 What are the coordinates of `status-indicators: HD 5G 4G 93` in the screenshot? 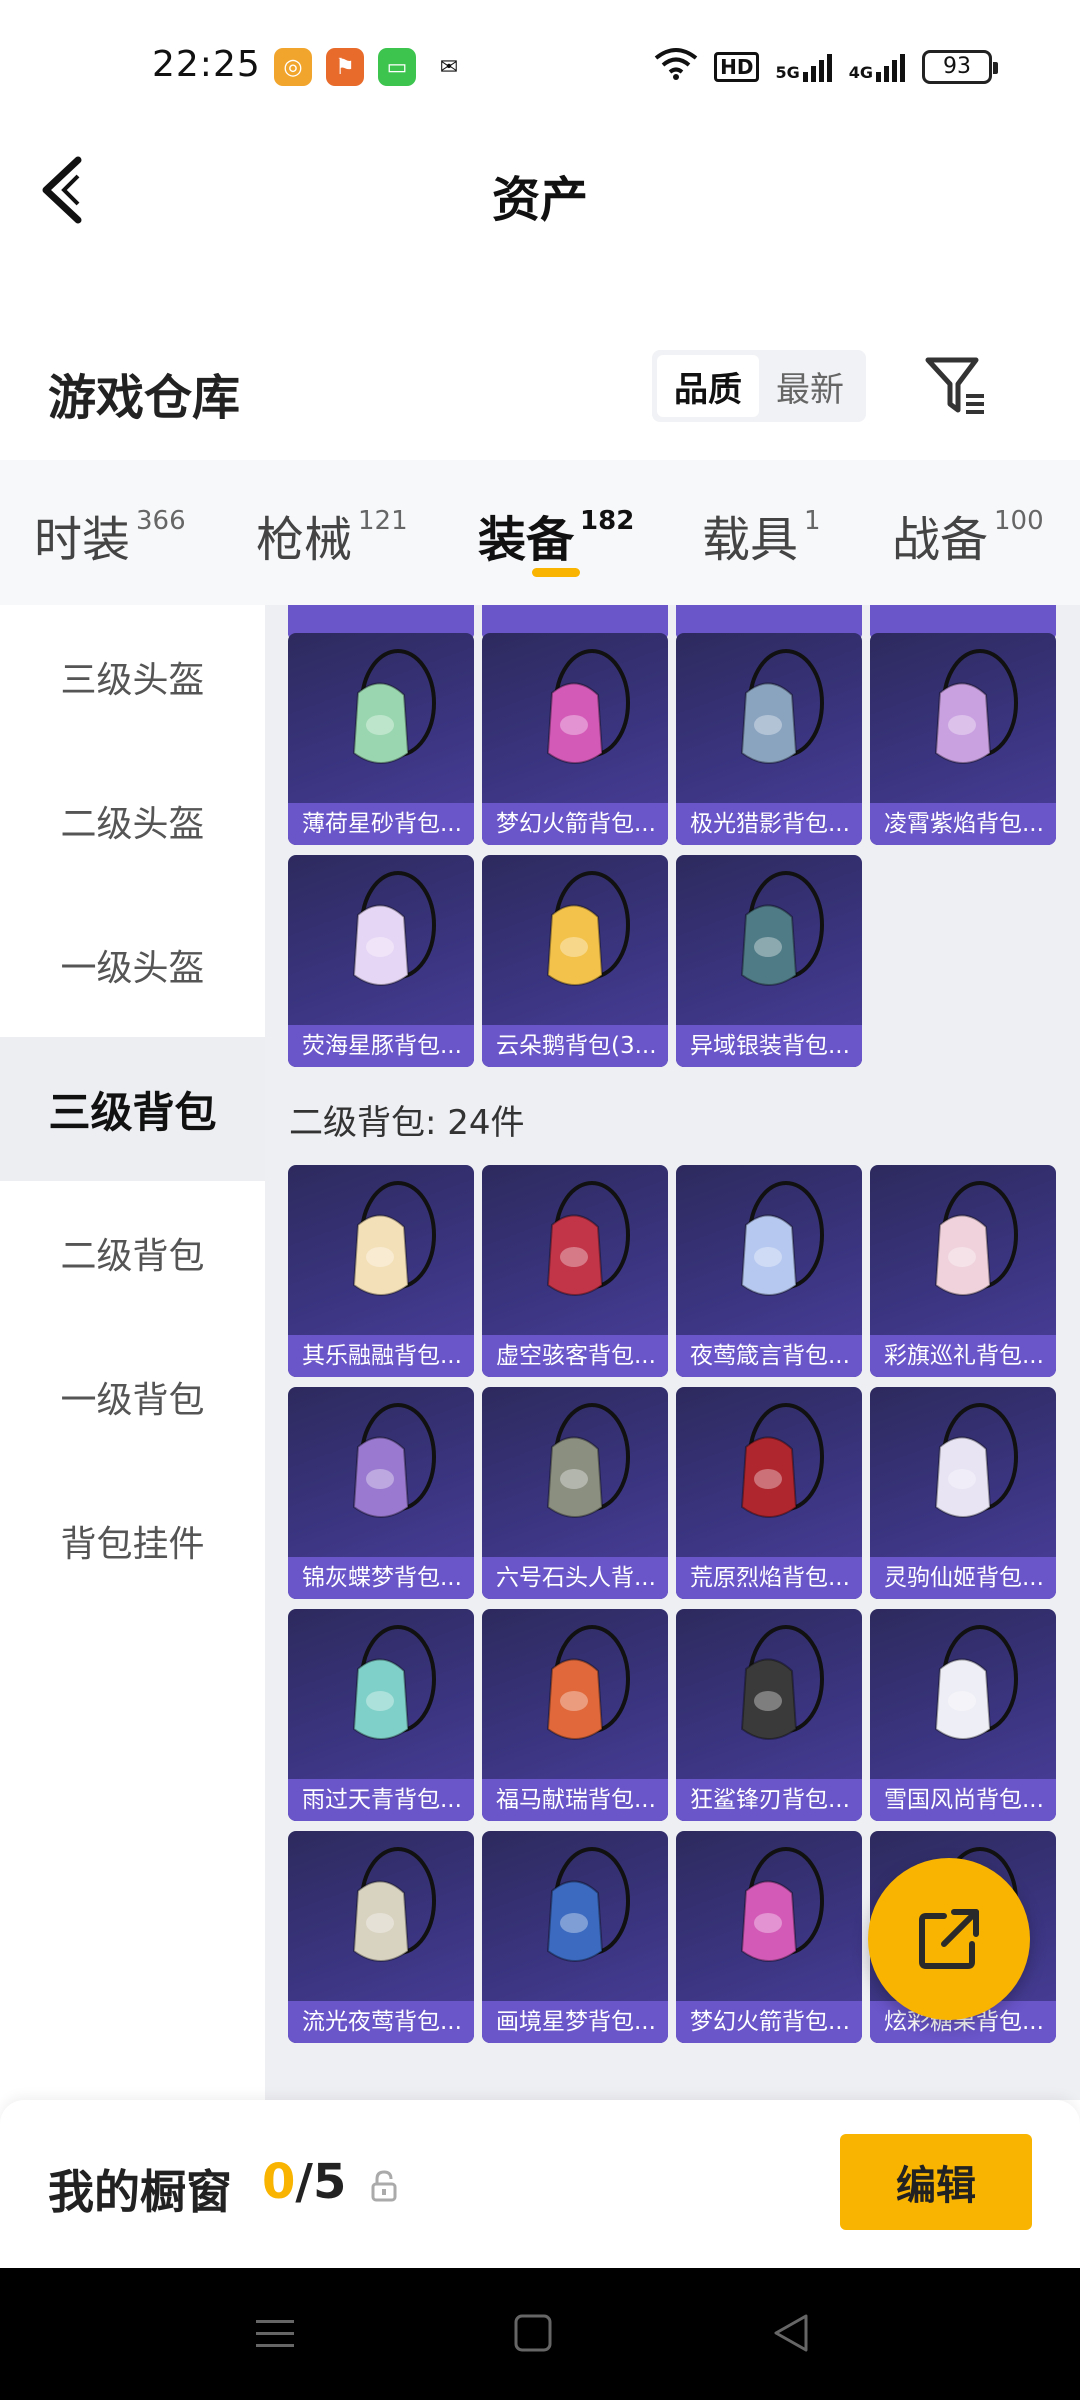 It's located at (826, 66).